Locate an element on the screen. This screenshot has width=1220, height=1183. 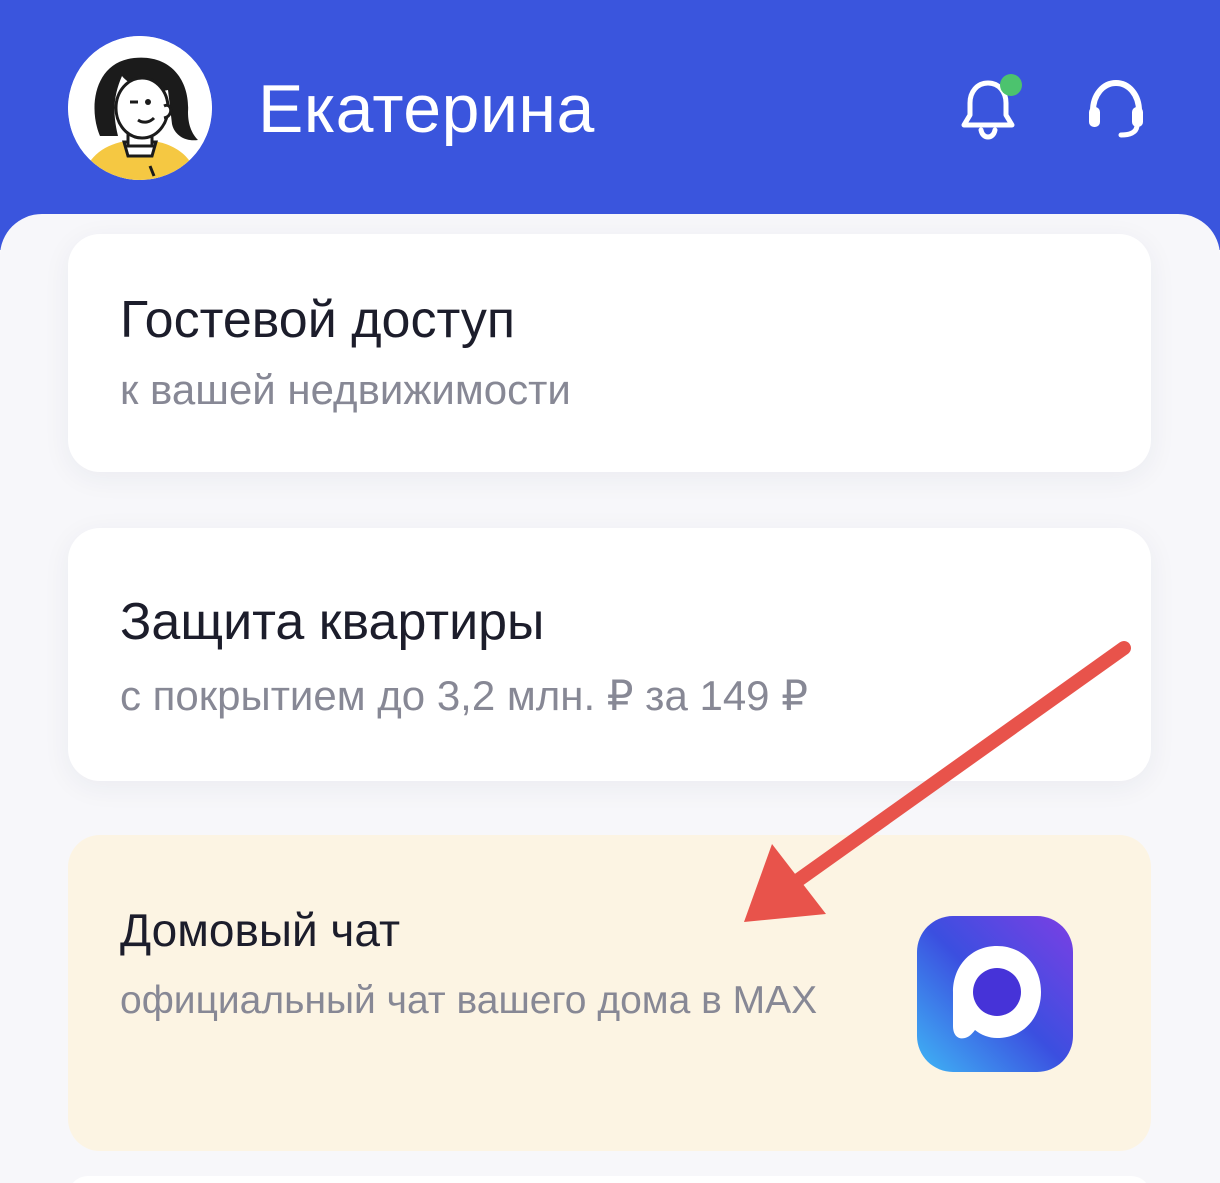
house-chat-subtitle: официальный чат вашего дома в MAX is located at coordinates (469, 1000).